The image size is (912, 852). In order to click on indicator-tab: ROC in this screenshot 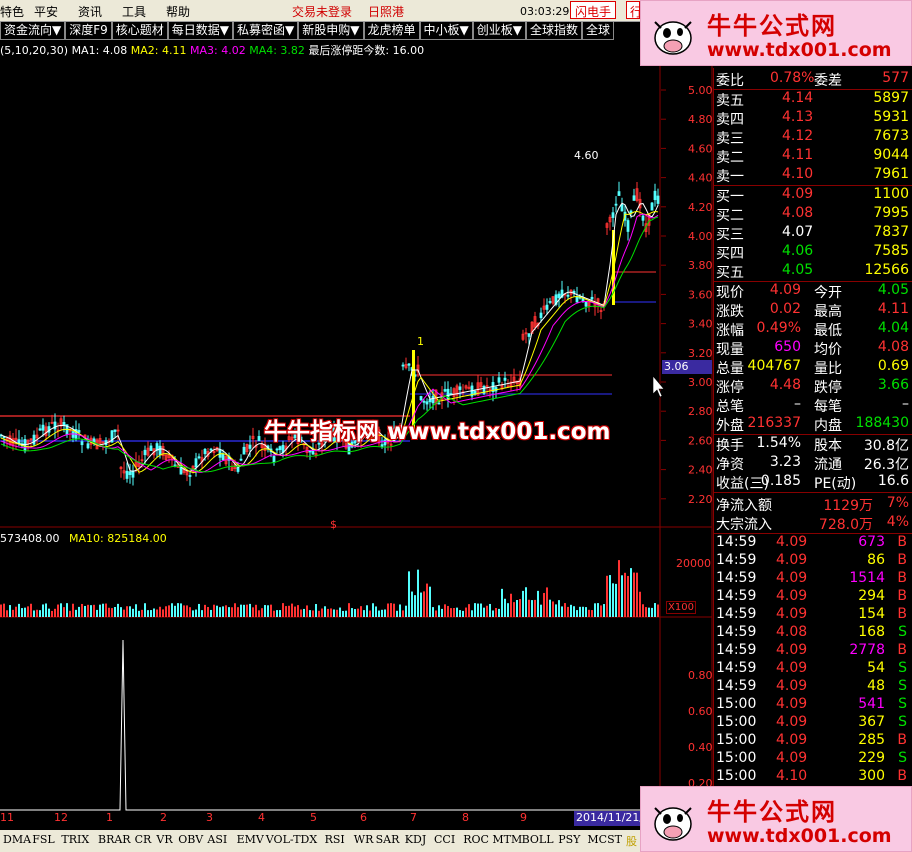, I will do `click(476, 839)`.